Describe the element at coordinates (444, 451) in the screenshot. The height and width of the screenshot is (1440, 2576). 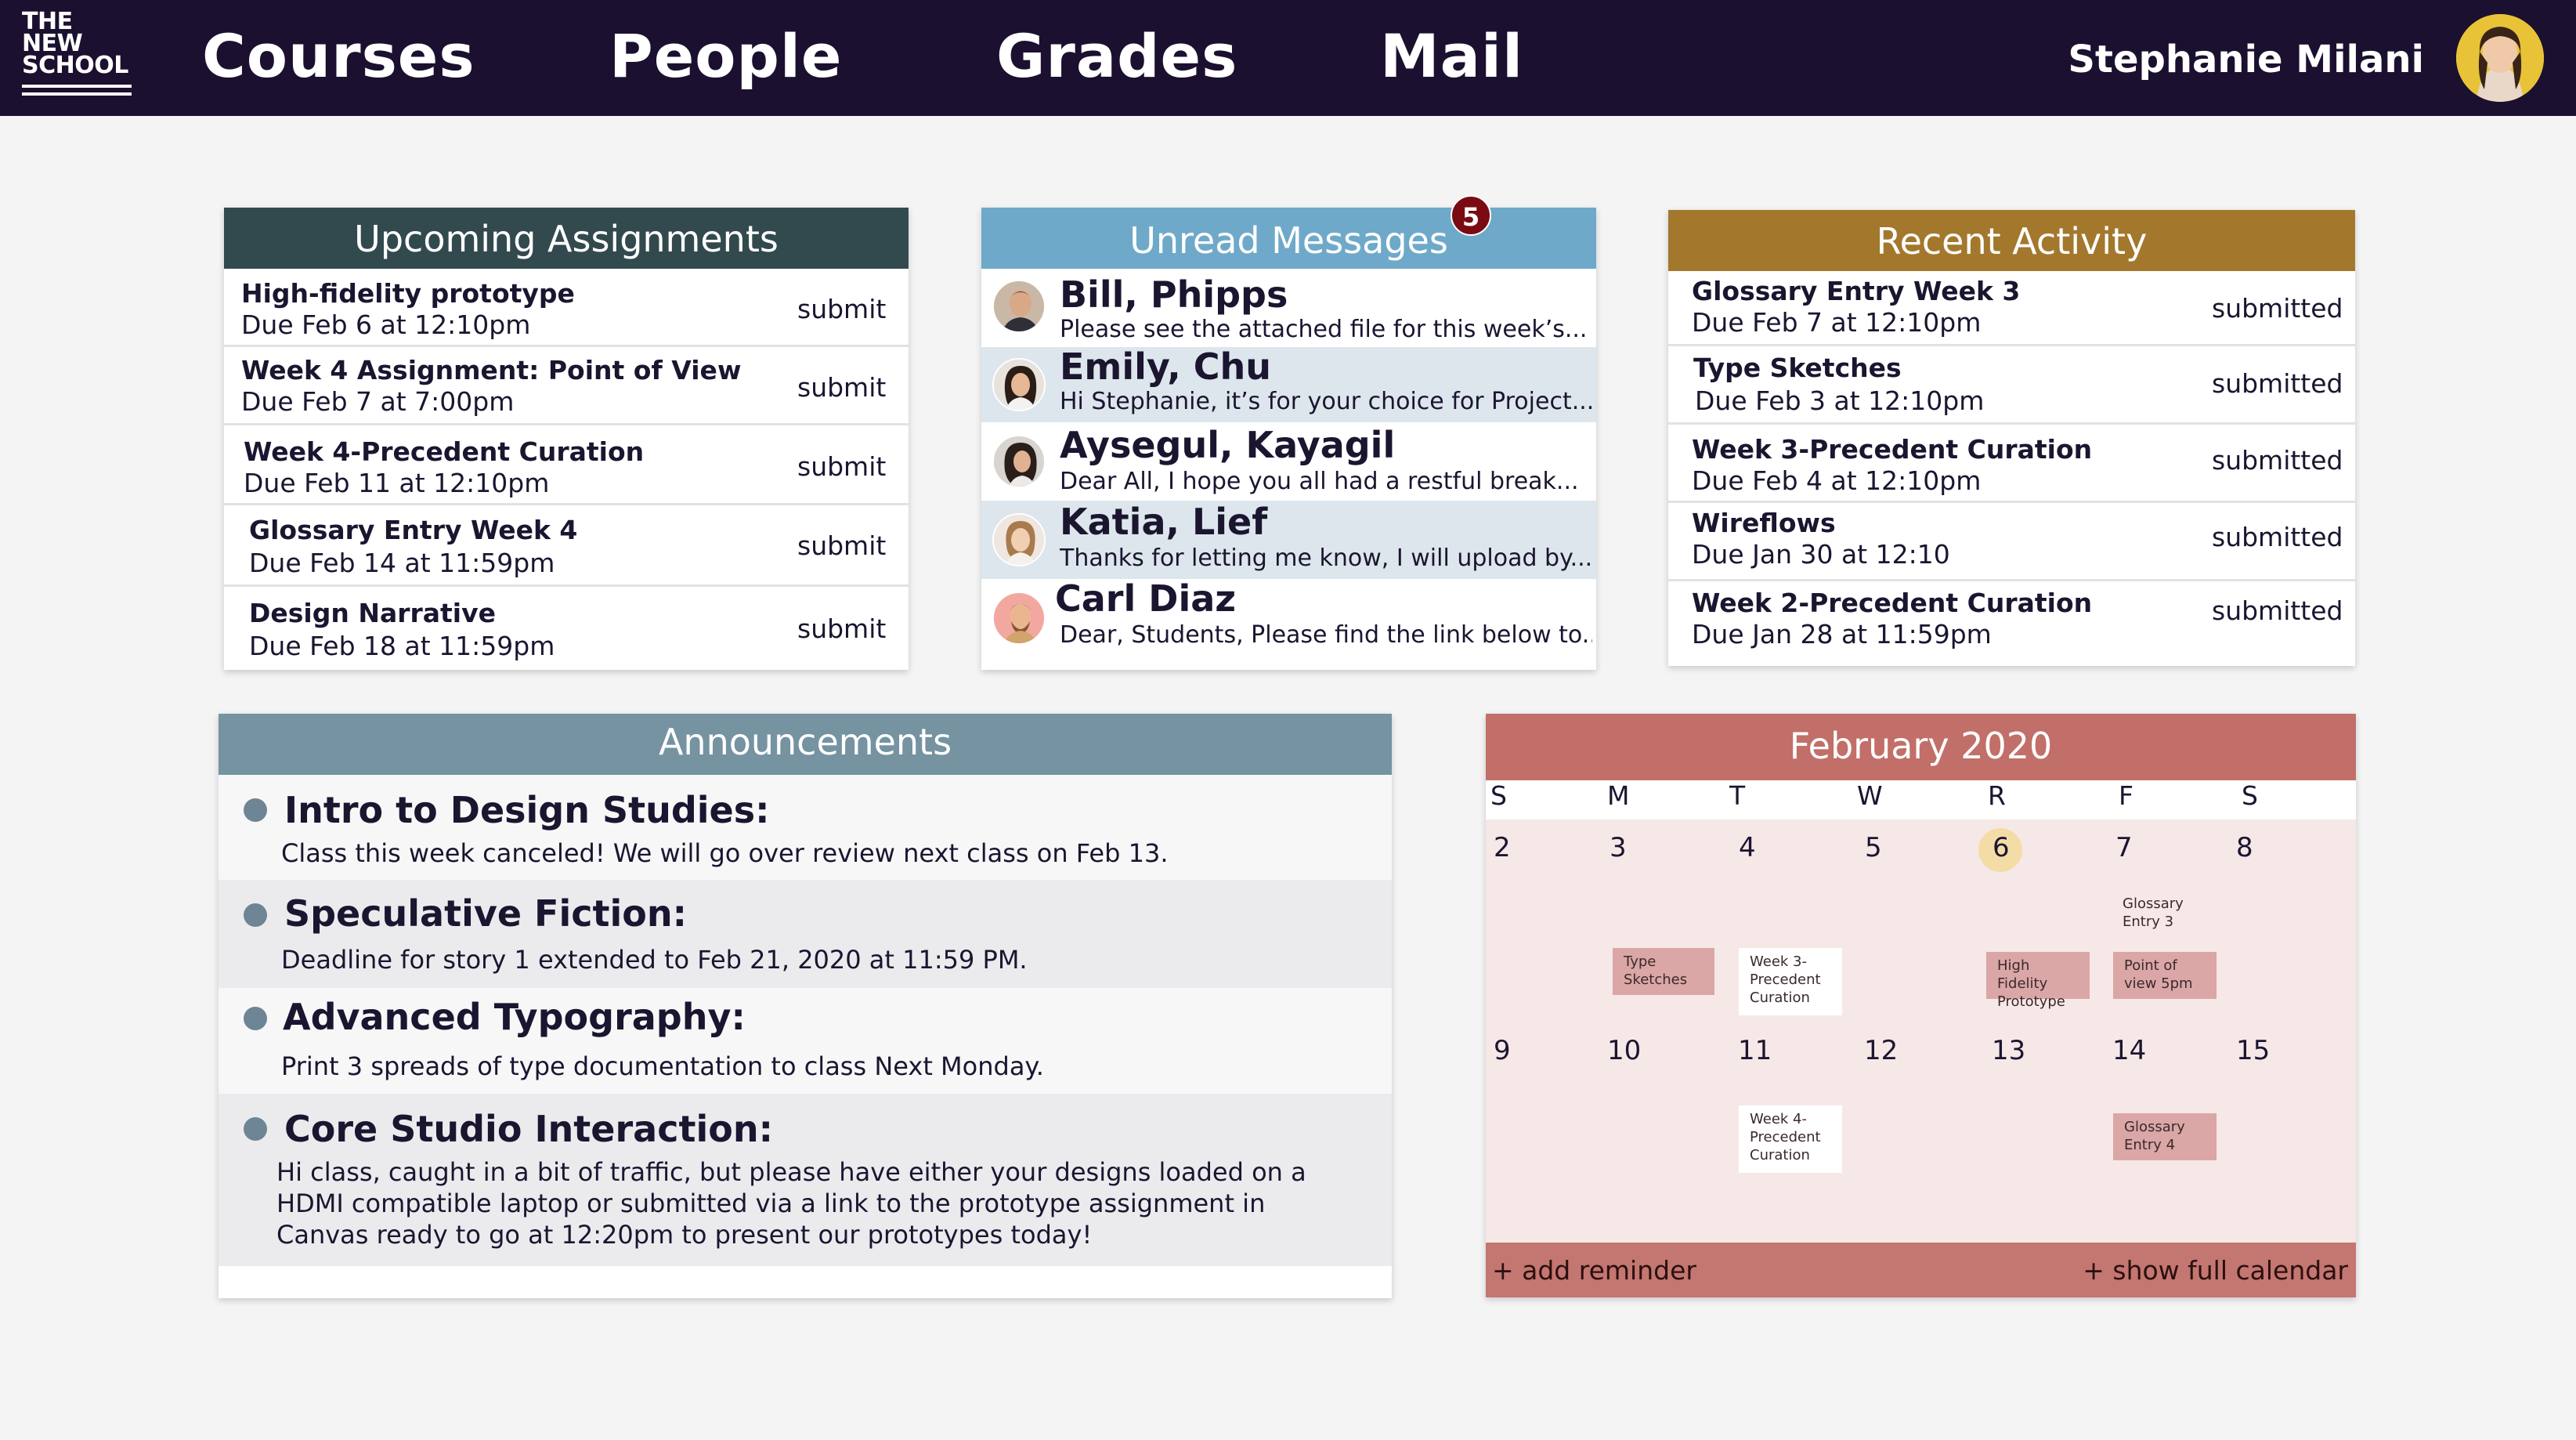
I see `assignment-title: Week 4-Precedent Curation` at that location.